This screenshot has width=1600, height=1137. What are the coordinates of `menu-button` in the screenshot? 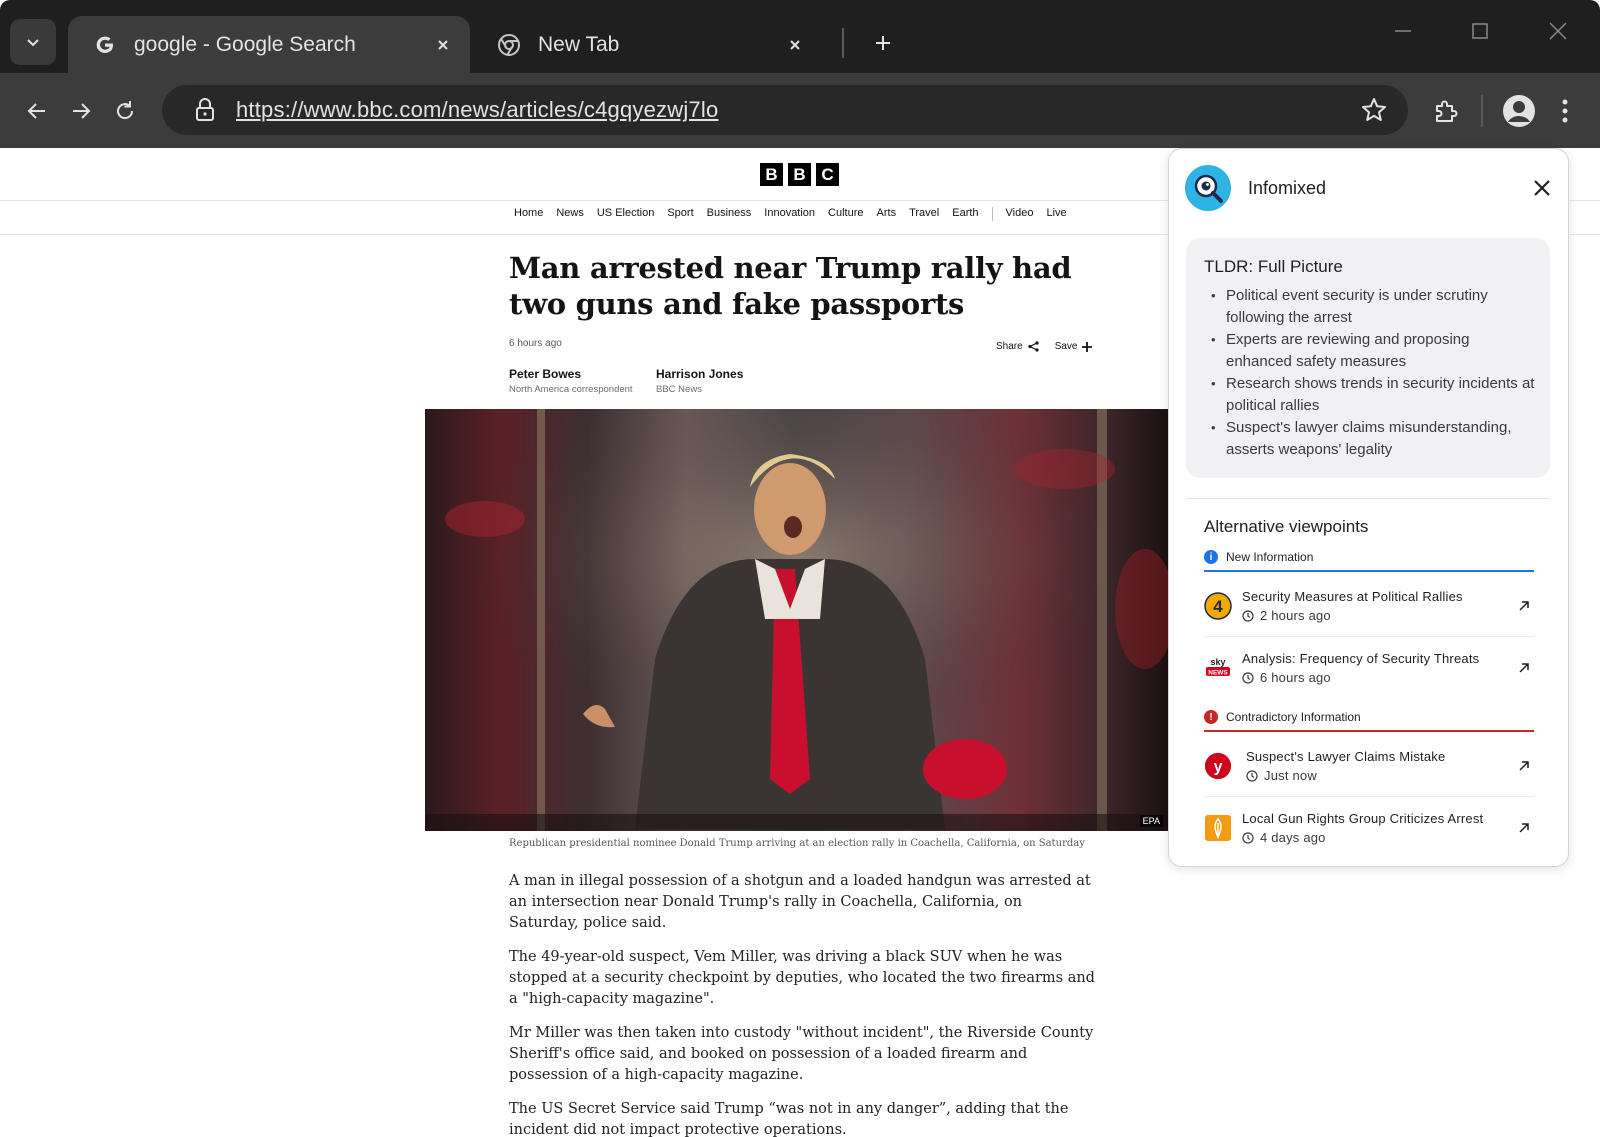 It's located at (1565, 111).